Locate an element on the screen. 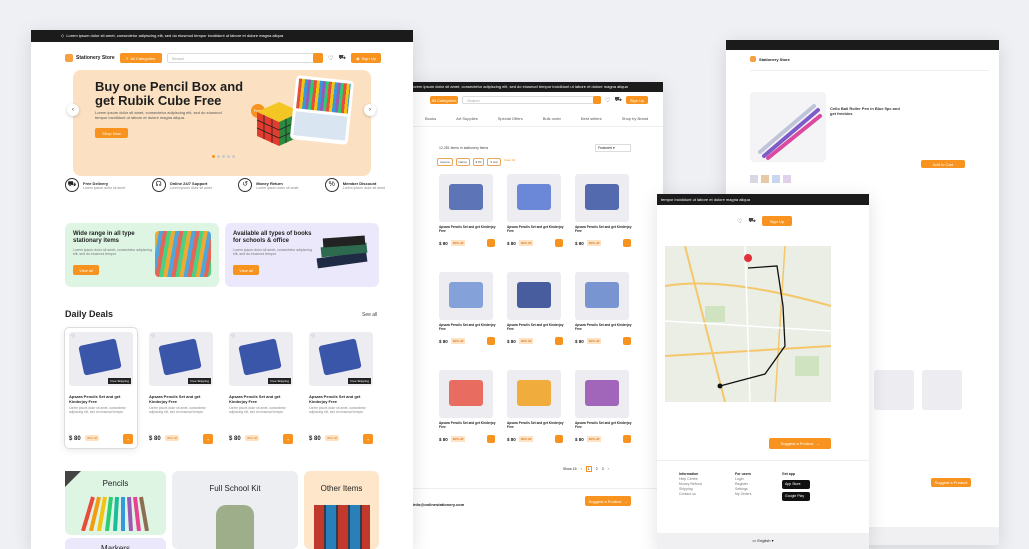 Image resolution: width=1029 pixels, height=549 pixels. footer-link: My Orders is located at coordinates (743, 494).